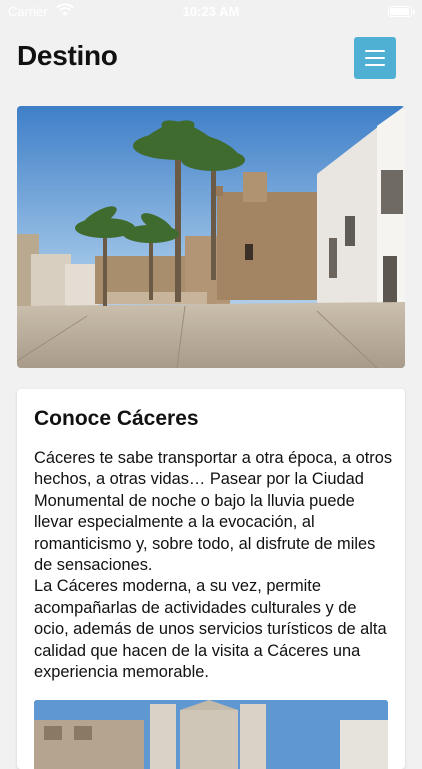 The height and width of the screenshot is (769, 422). I want to click on status-bar: Carrier 10:23 AM, so click(211, 12).